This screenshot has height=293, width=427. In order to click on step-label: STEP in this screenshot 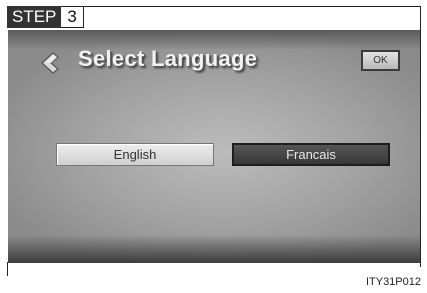, I will do `click(34, 17)`.